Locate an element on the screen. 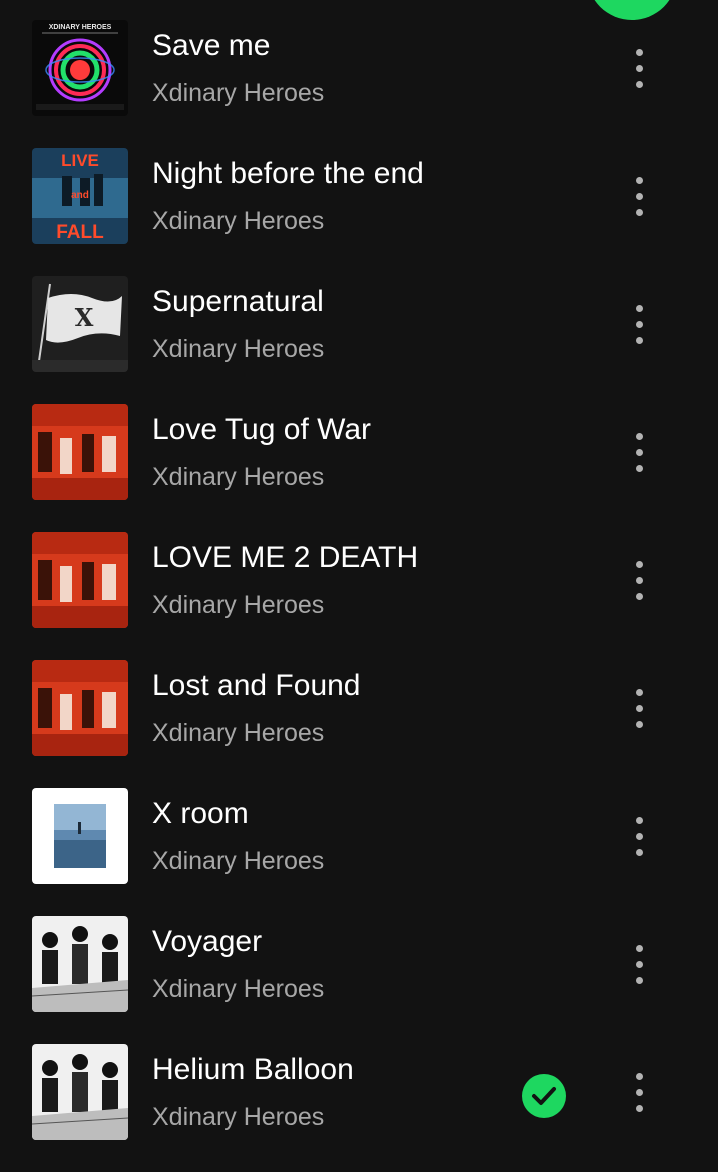 The height and width of the screenshot is (1172, 718). track-row: Love Tug of War Xdinary Heroes is located at coordinates (359, 468).